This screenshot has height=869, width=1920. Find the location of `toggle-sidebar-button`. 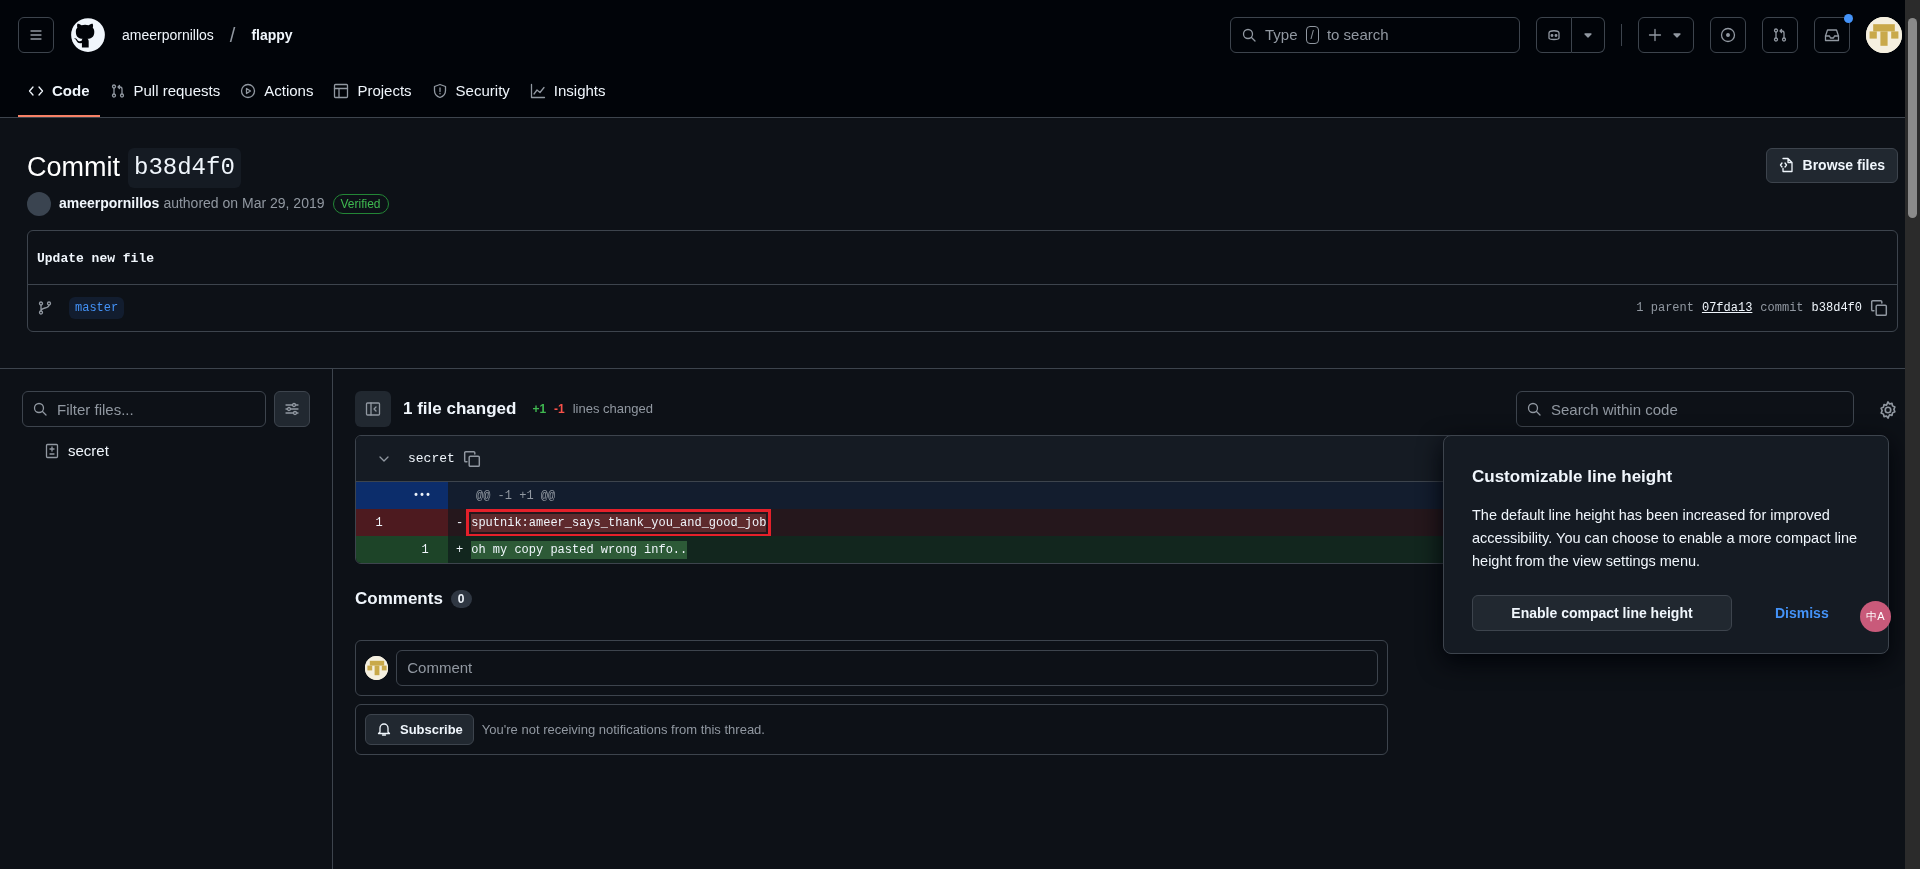

toggle-sidebar-button is located at coordinates (373, 409).